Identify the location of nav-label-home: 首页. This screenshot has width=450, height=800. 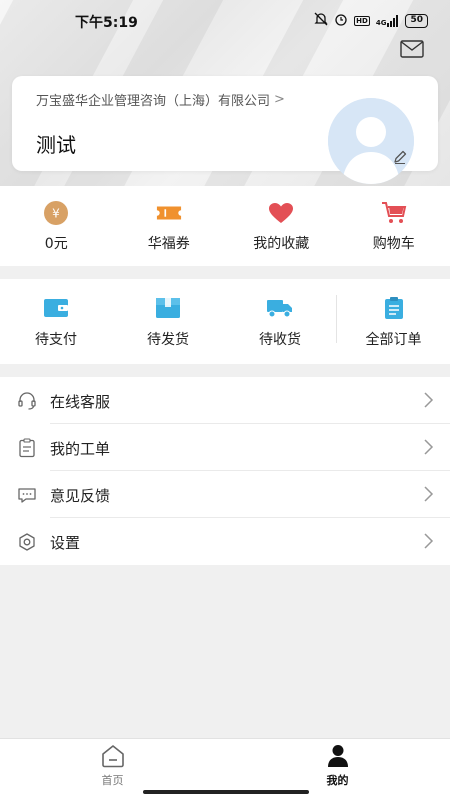
(112, 780).